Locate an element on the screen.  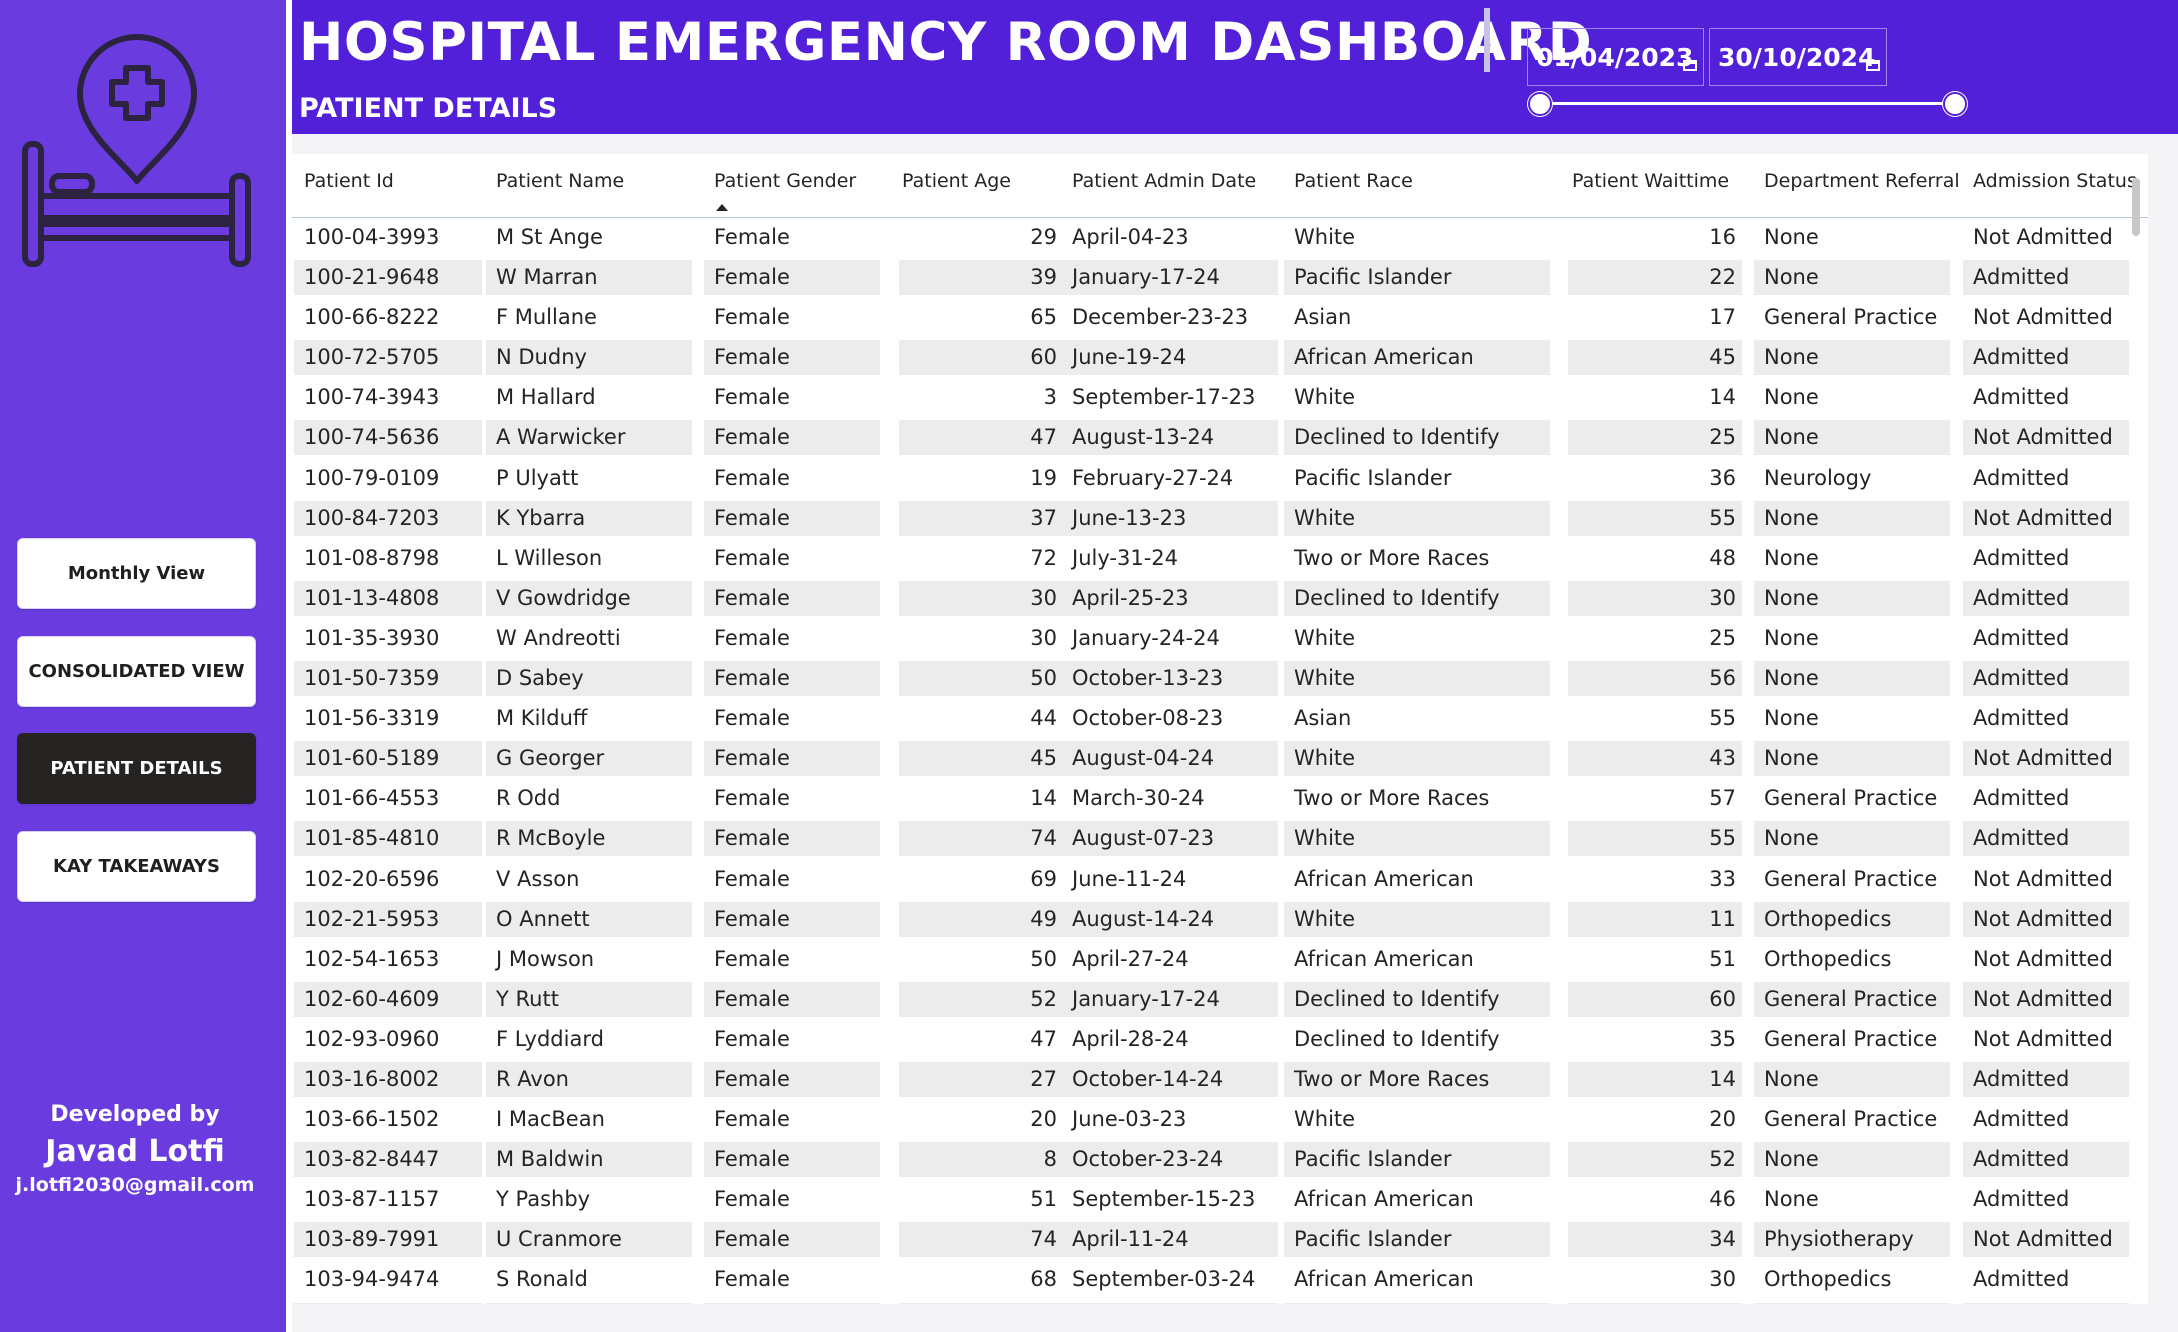
cell-patient-id: 101-56-3319 is located at coordinates (372, 718).